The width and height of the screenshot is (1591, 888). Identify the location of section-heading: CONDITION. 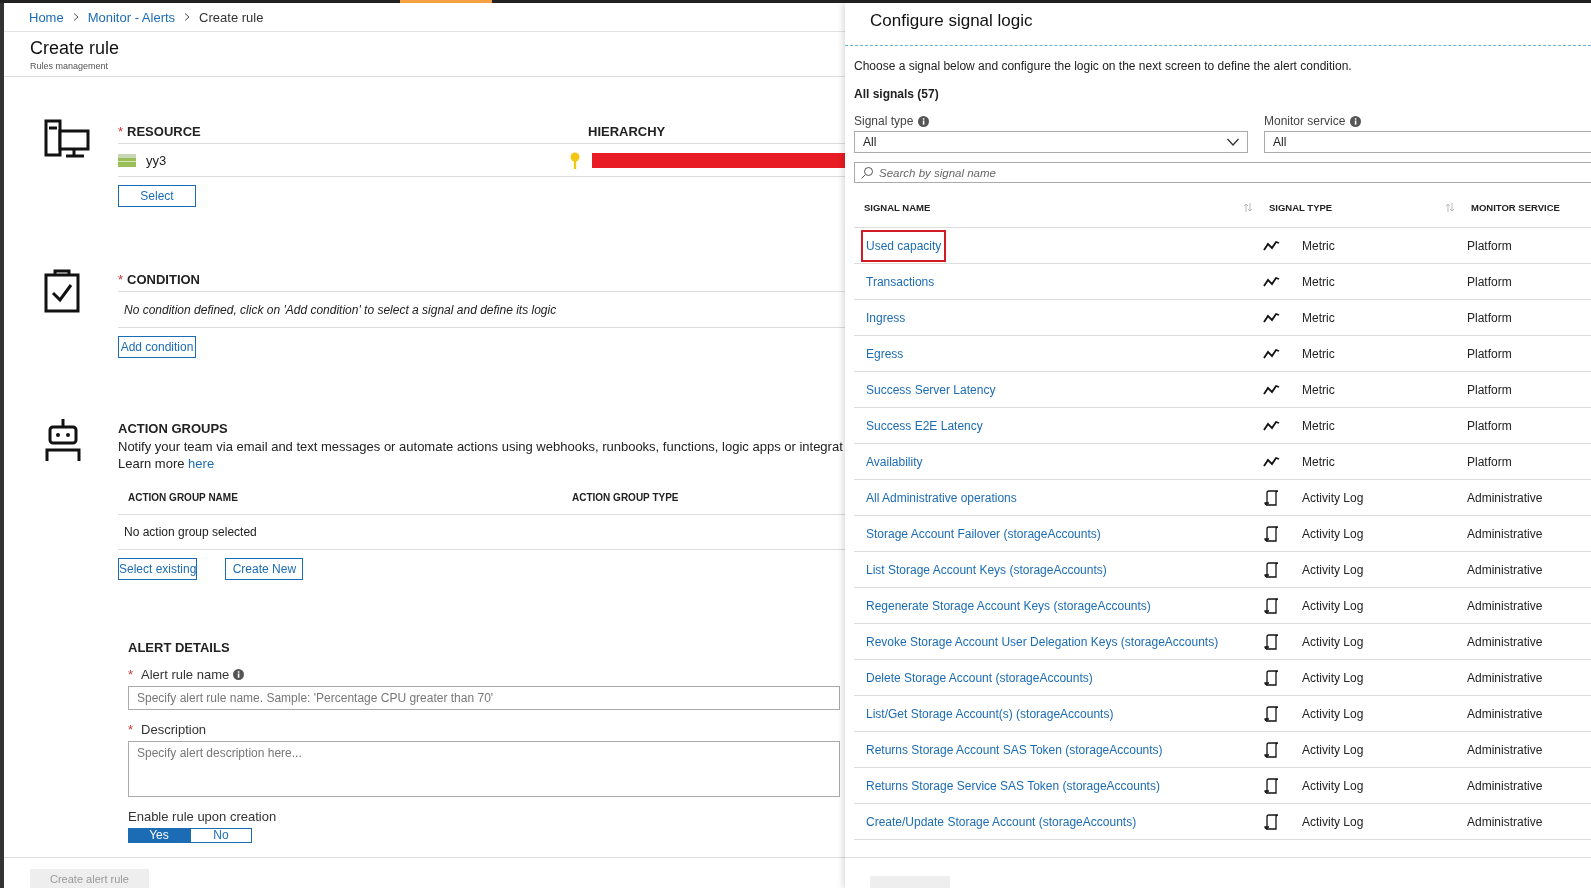
(163, 279).